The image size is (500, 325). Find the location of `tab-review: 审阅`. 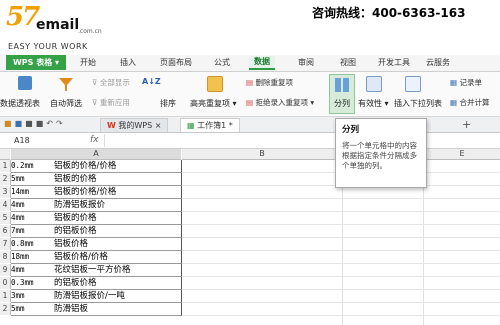

tab-review: 审阅 is located at coordinates (306, 63).